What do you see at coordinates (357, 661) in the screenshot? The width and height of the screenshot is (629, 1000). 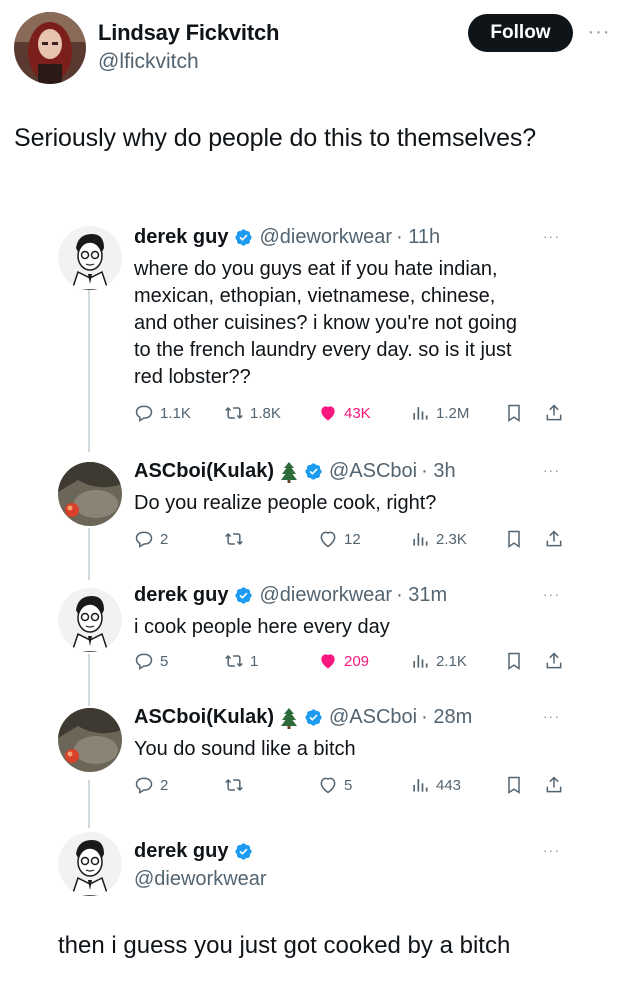 I see `like-count: 209` at bounding box center [357, 661].